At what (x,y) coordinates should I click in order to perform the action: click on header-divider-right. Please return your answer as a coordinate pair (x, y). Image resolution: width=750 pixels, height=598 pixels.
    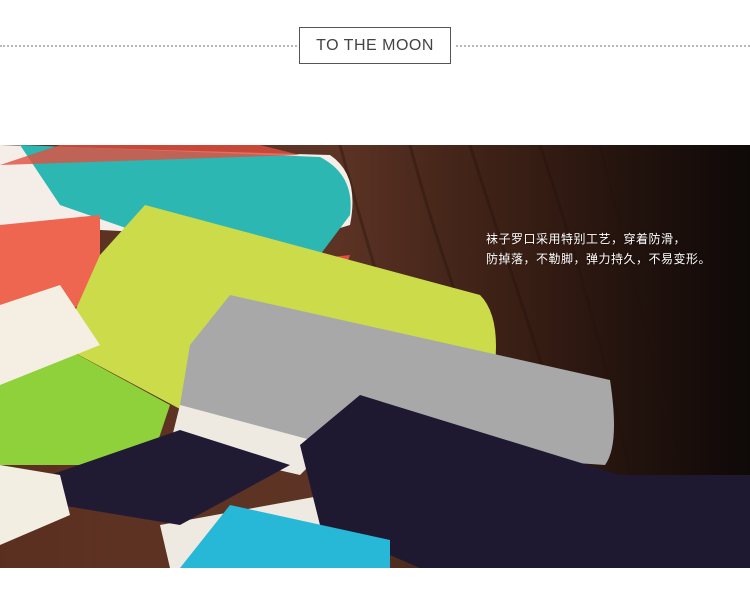
    Looking at the image, I should click on (603, 46).